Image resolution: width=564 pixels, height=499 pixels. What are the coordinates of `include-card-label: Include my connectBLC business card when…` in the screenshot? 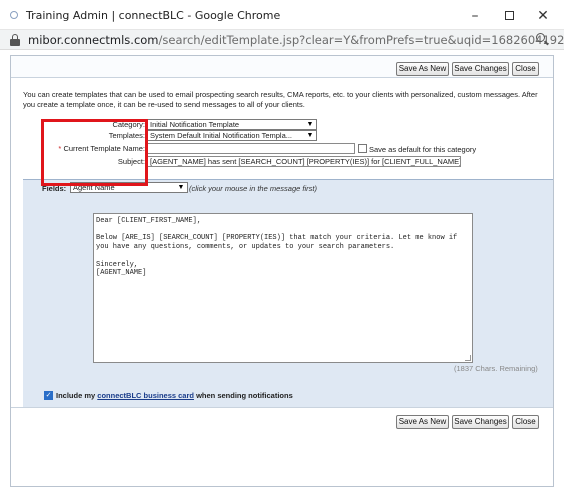 It's located at (174, 395).